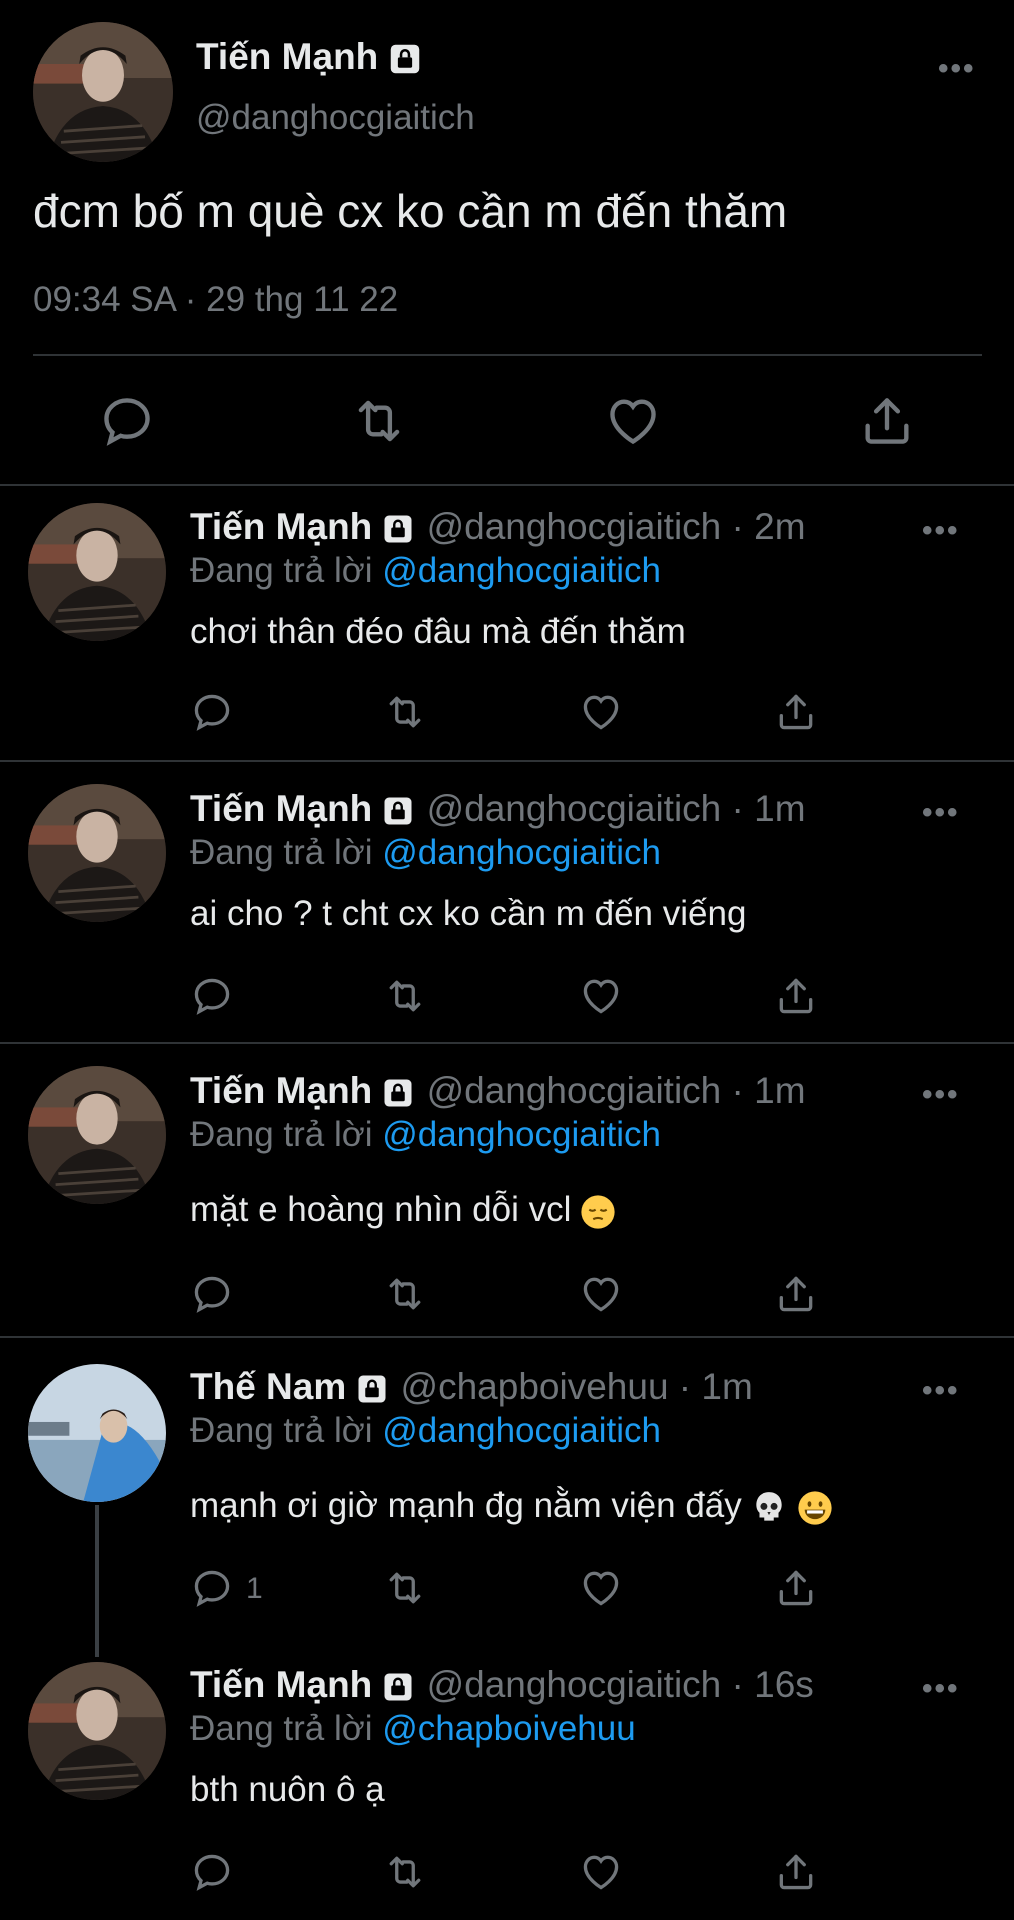 The width and height of the screenshot is (1014, 1920). I want to click on reply-text: mặt e hoàng nhìn dỗi vcl, so click(403, 1210).